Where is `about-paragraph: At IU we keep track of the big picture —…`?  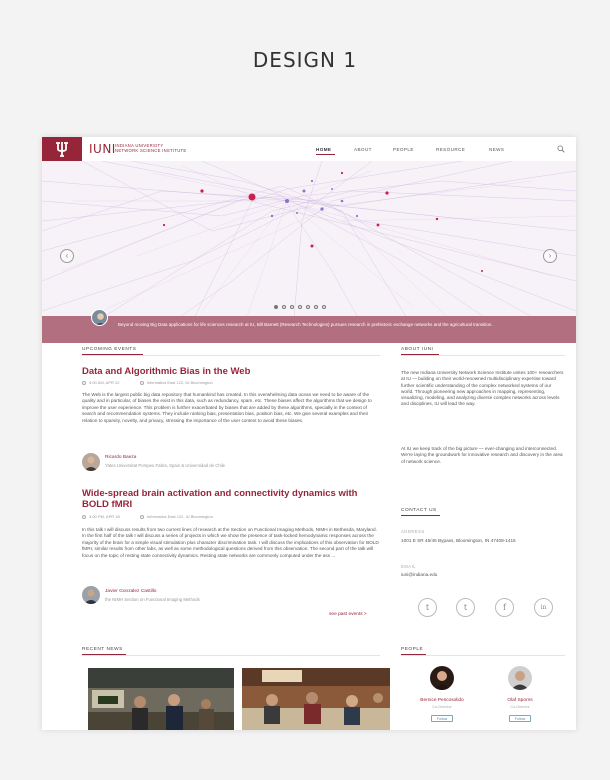
about-paragraph: At IU we keep track of the big picture —… is located at coordinates (482, 455).